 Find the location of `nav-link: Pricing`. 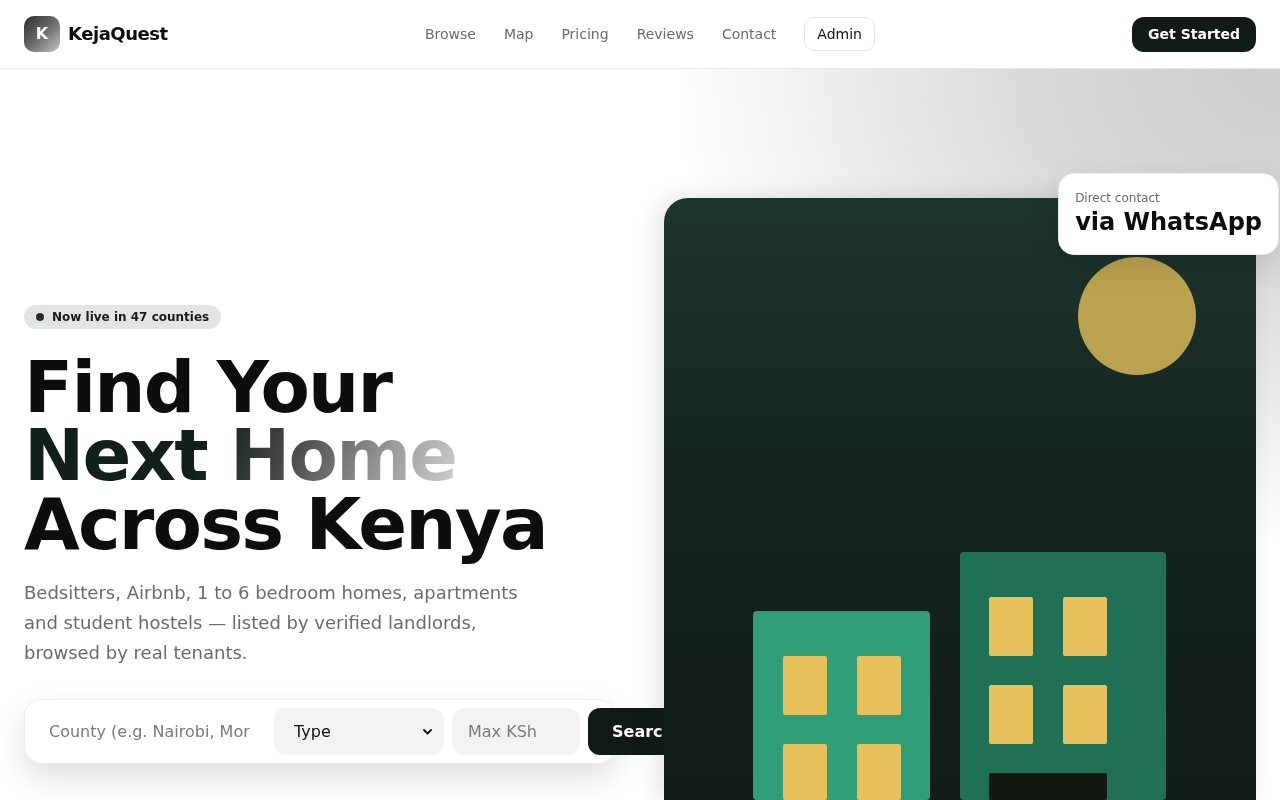

nav-link: Pricing is located at coordinates (585, 34).